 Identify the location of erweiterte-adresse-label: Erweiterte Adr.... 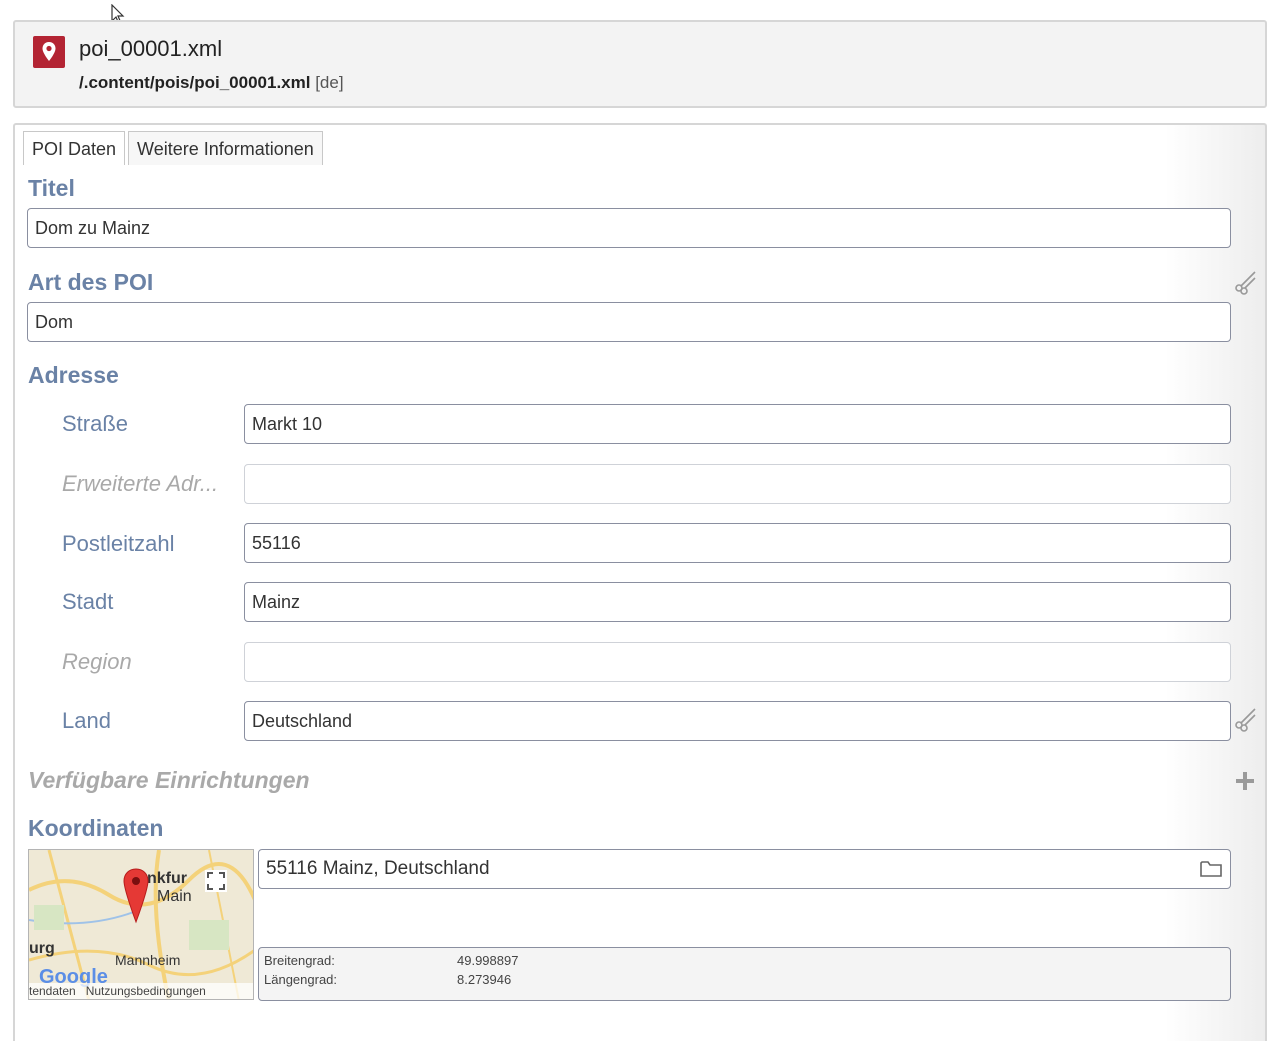
(140, 483).